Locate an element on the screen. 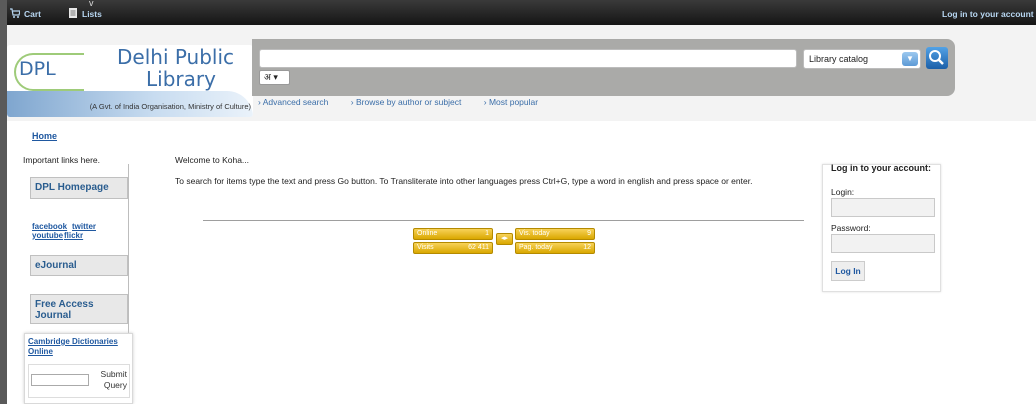 The image size is (1036, 404). online-counter: Online 1 is located at coordinates (453, 234).